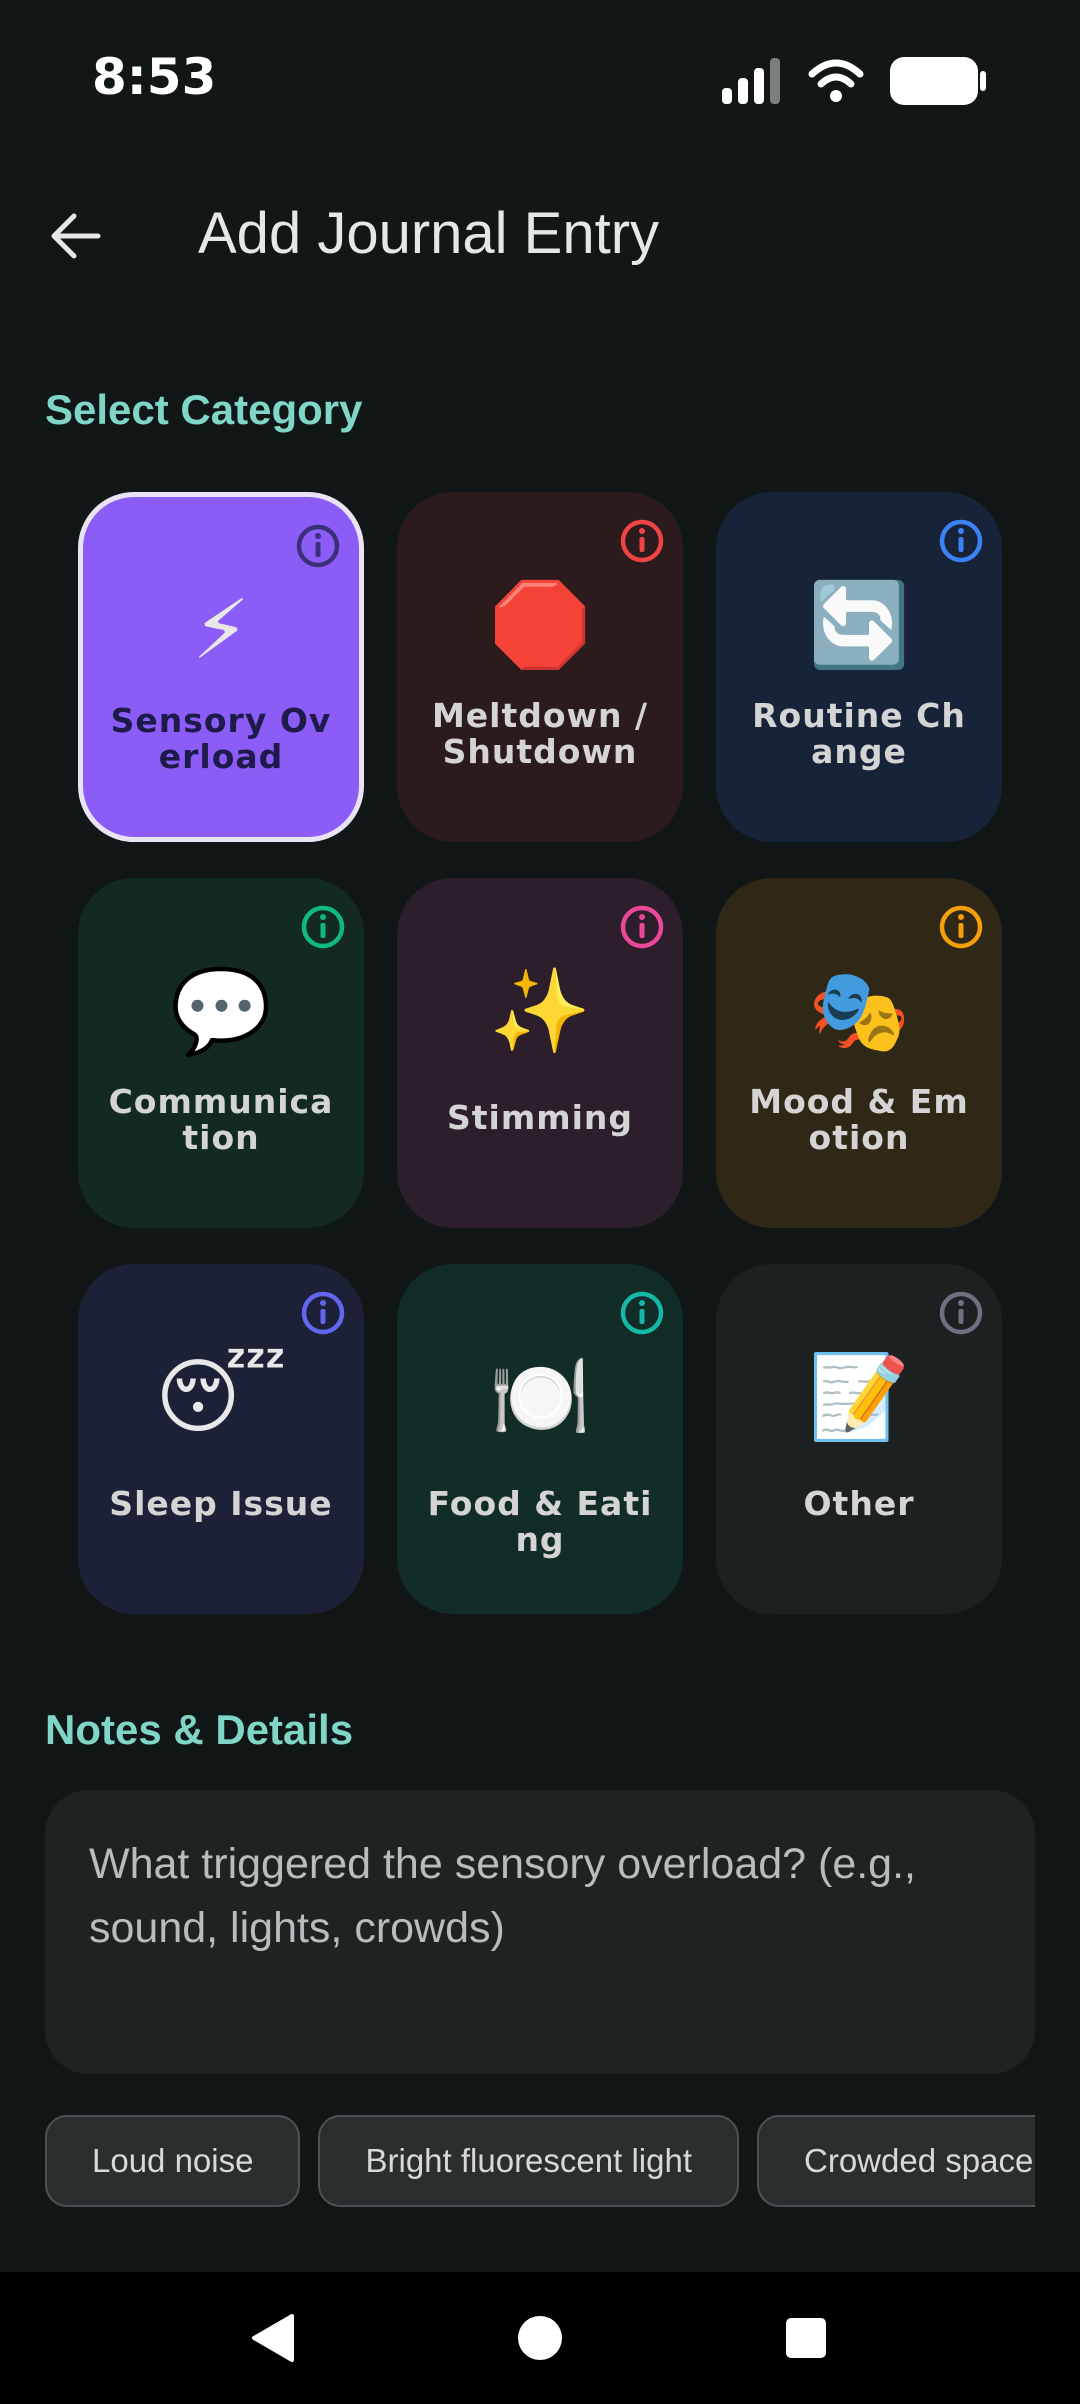 Image resolution: width=1080 pixels, height=2404 pixels. I want to click on category-tile-meltdown-shutdown: 🛑 Meltdown / Shutdown, so click(540, 667).